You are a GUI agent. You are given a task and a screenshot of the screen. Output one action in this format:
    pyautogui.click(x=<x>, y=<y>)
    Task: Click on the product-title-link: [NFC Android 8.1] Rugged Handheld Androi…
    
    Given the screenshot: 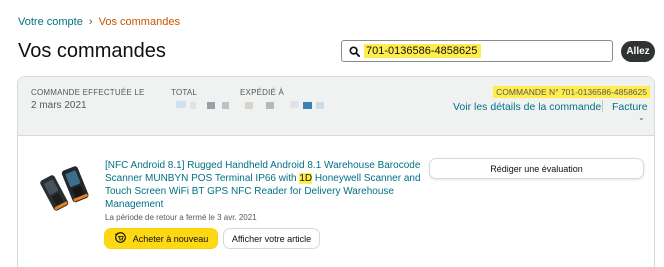 What is the action you would take?
    pyautogui.click(x=264, y=185)
    